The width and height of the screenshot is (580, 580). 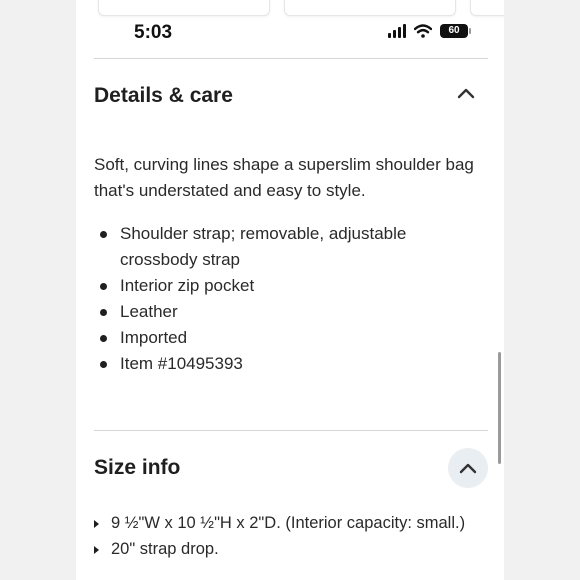 What do you see at coordinates (187, 285) in the screenshot?
I see `list-item-text: Interior zip pocket` at bounding box center [187, 285].